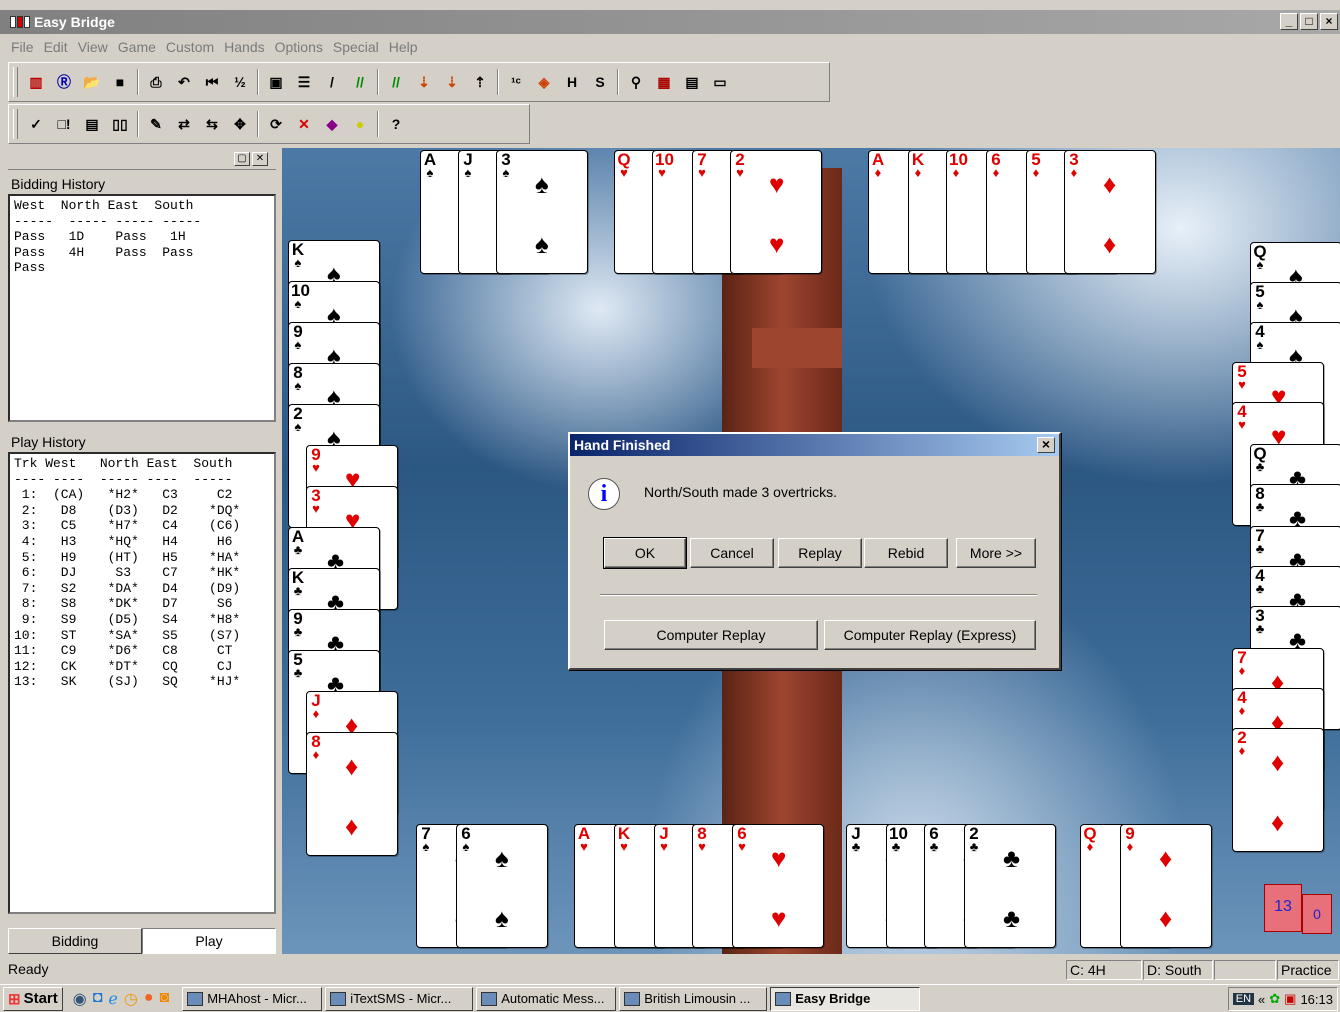 This screenshot has height=1012, width=1340. What do you see at coordinates (276, 82) in the screenshot?
I see `claim-icon: ▣` at bounding box center [276, 82].